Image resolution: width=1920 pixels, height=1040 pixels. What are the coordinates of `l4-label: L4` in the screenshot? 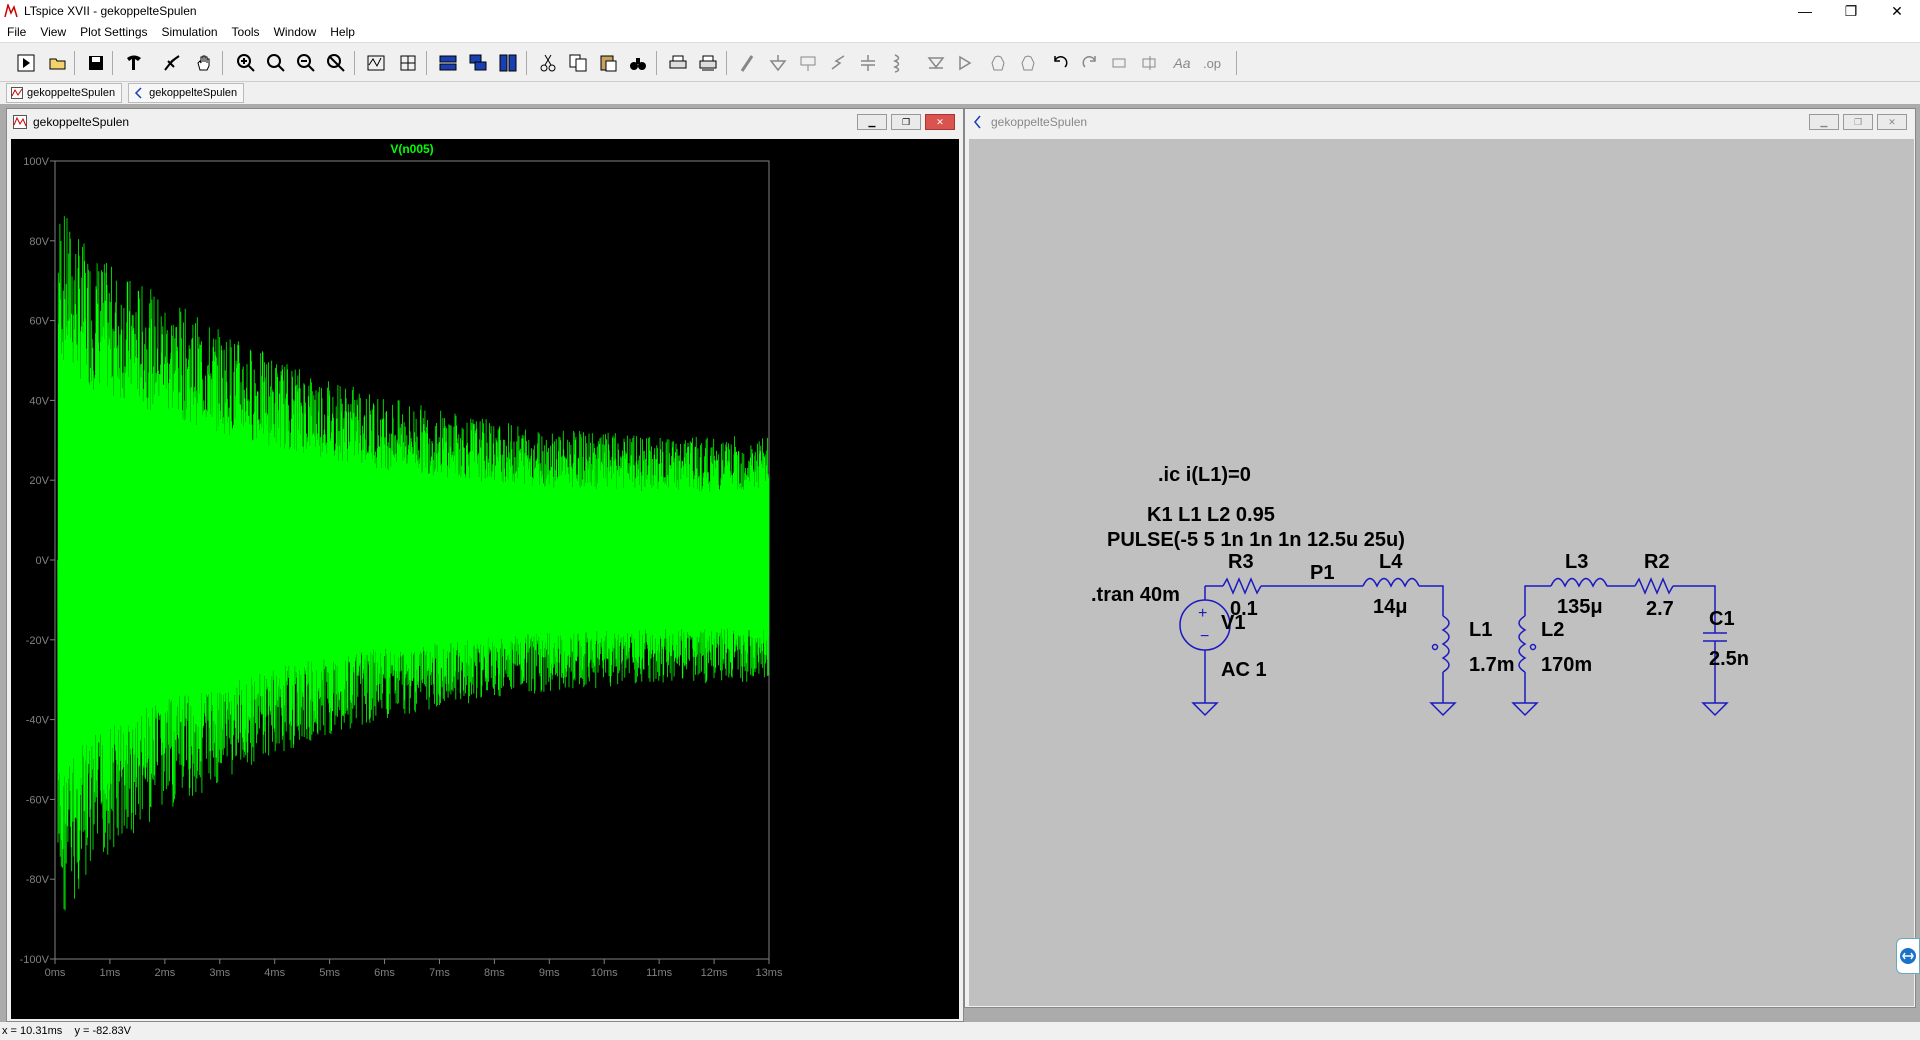 It's located at (1391, 562).